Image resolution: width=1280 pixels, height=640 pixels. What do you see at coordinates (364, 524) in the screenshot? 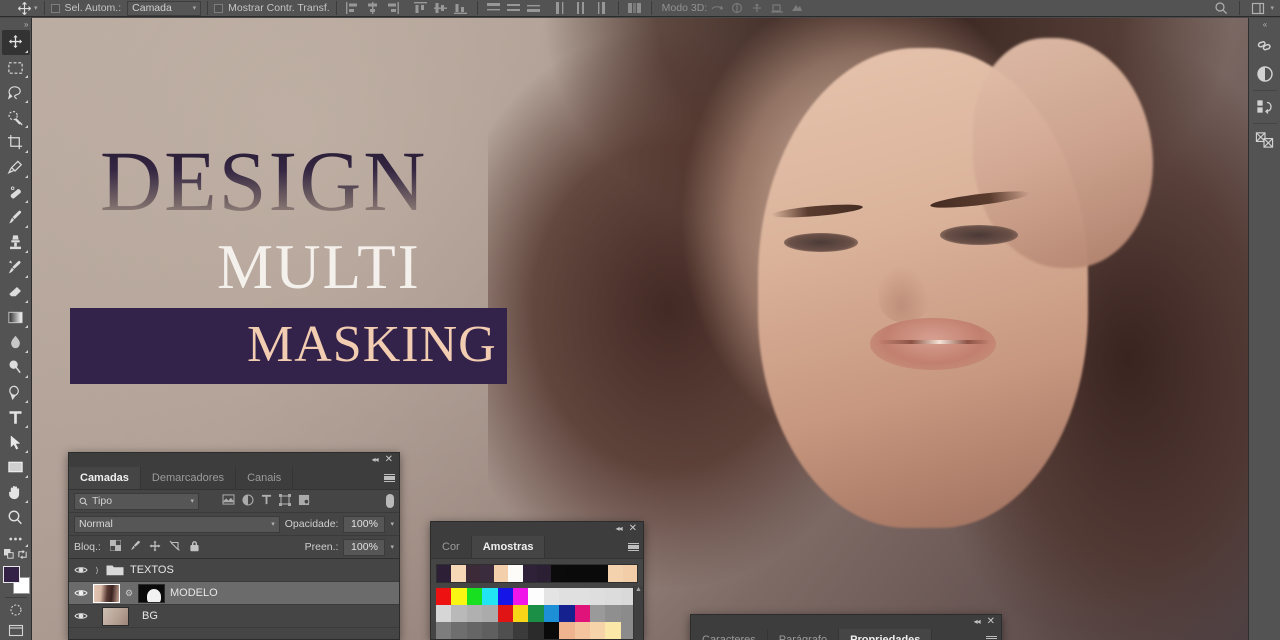
I see `opacity-input: 100%` at bounding box center [364, 524].